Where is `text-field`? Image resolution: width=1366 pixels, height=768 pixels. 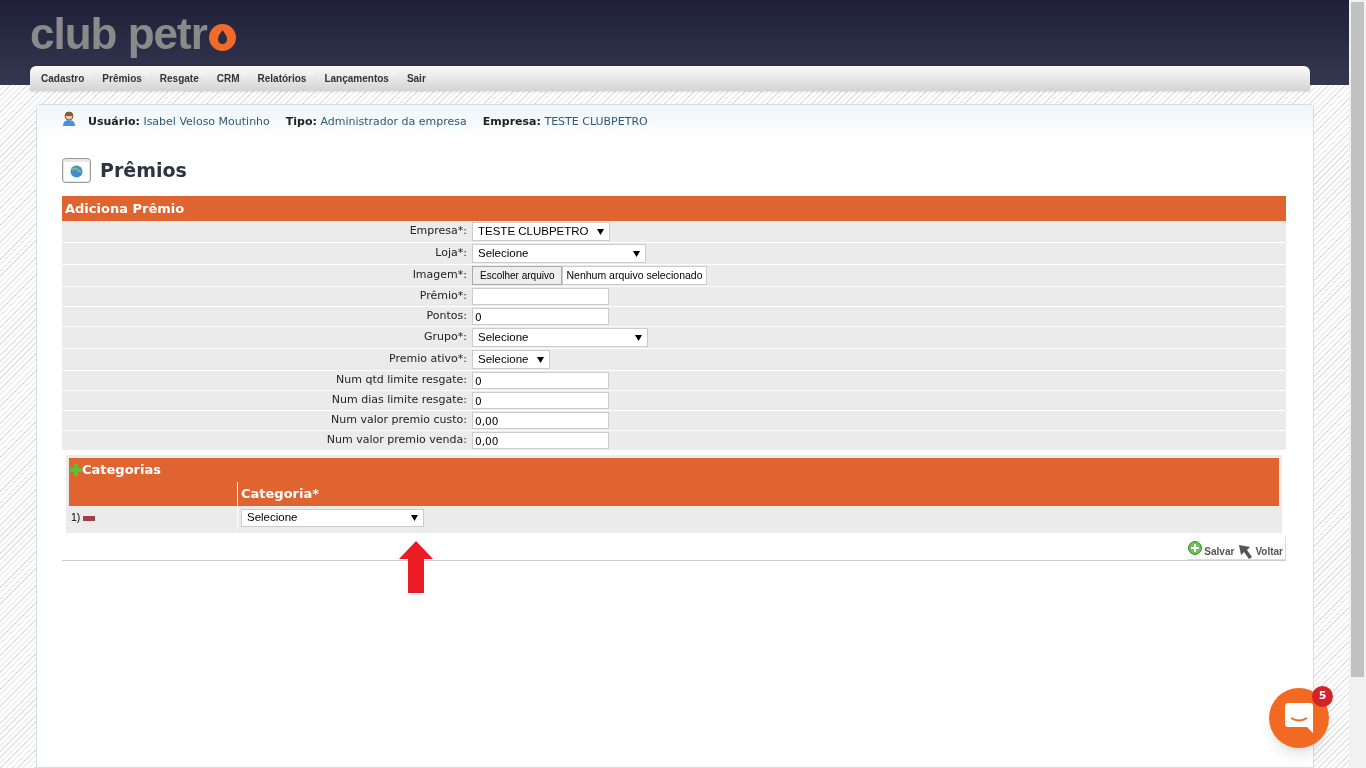
text-field is located at coordinates (540, 296).